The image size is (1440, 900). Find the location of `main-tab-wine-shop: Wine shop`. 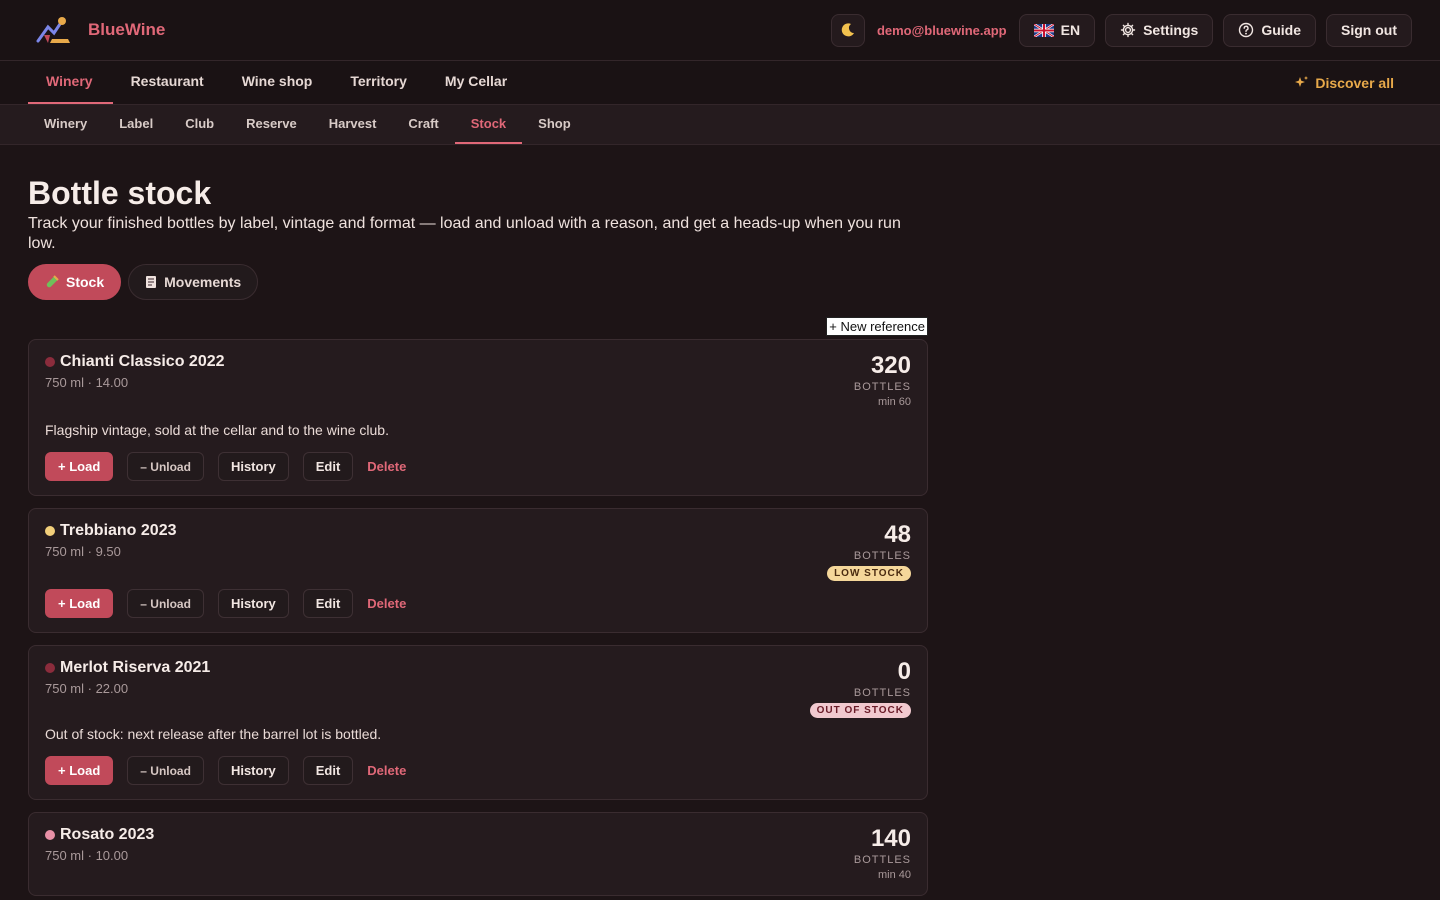

main-tab-wine-shop: Wine shop is located at coordinates (278, 82).